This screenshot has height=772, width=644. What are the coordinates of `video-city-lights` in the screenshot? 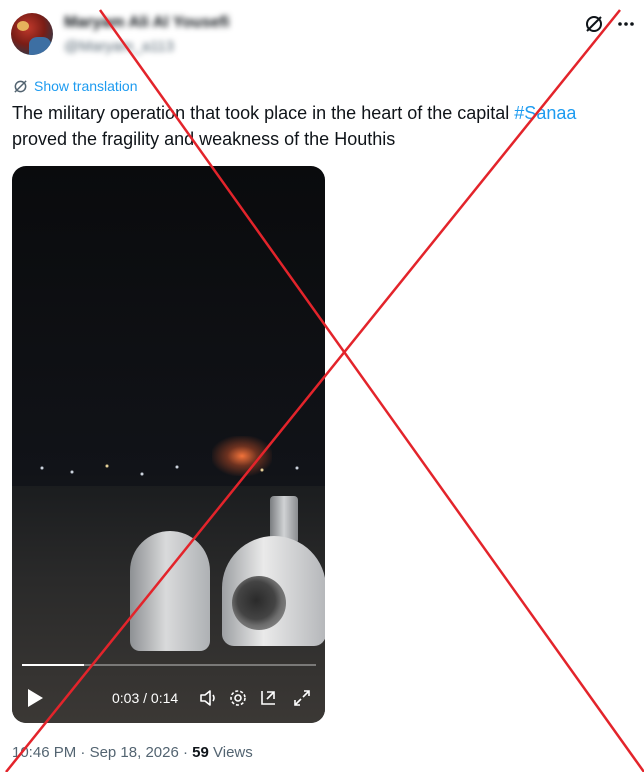 It's located at (168, 473).